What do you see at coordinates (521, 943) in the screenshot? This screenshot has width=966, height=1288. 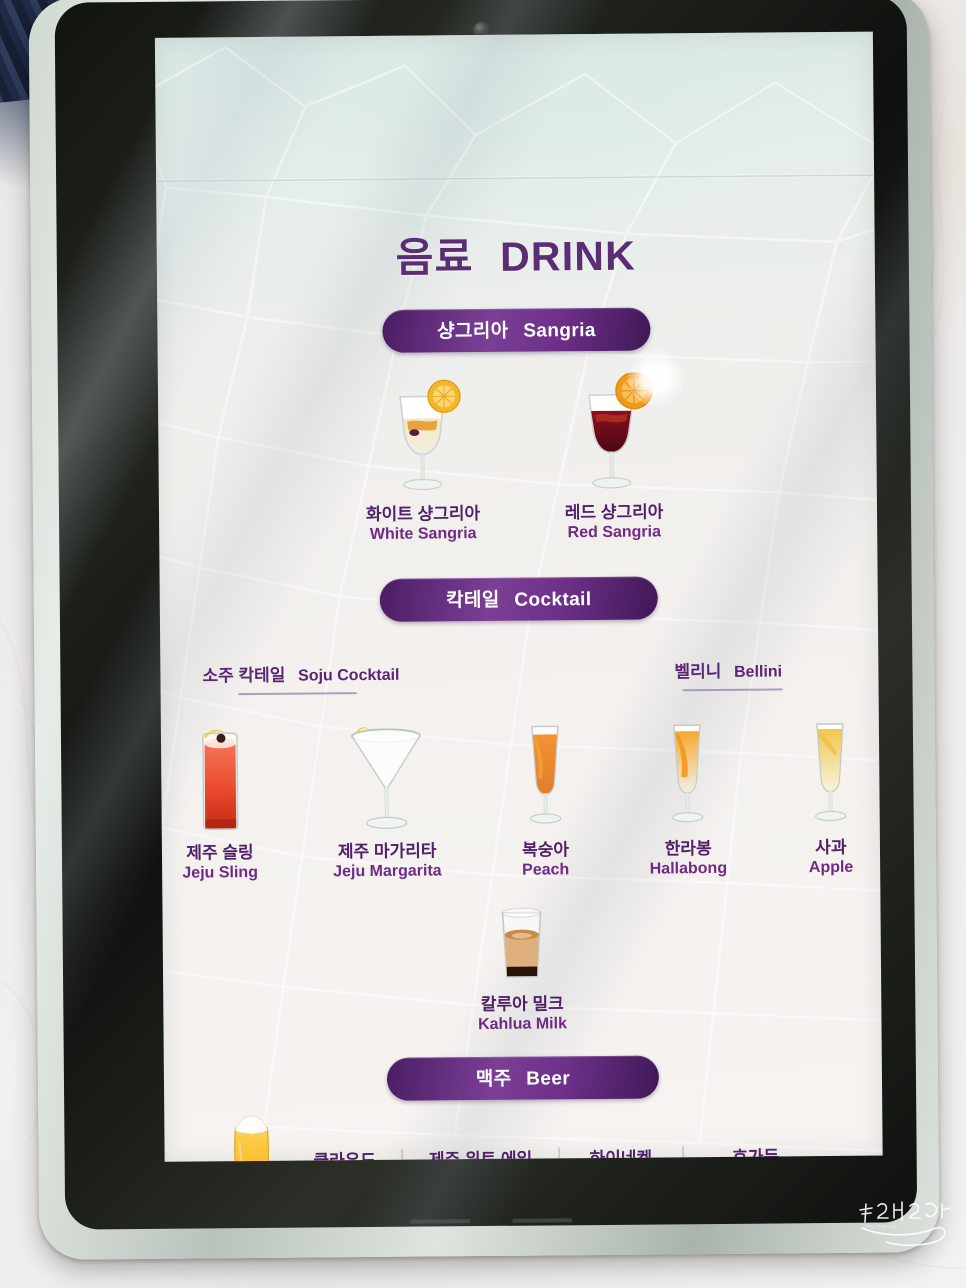 I see `kahlua-milk-art` at bounding box center [521, 943].